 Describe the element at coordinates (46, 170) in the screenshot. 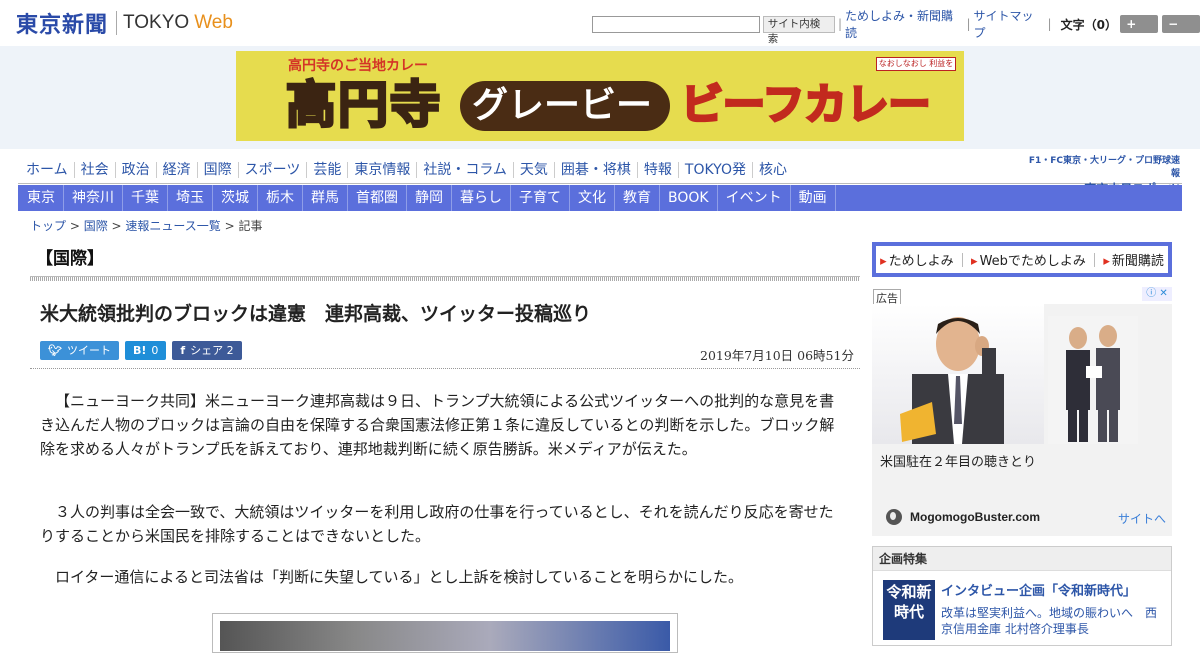

I see `nav-item-home: ホーム` at that location.